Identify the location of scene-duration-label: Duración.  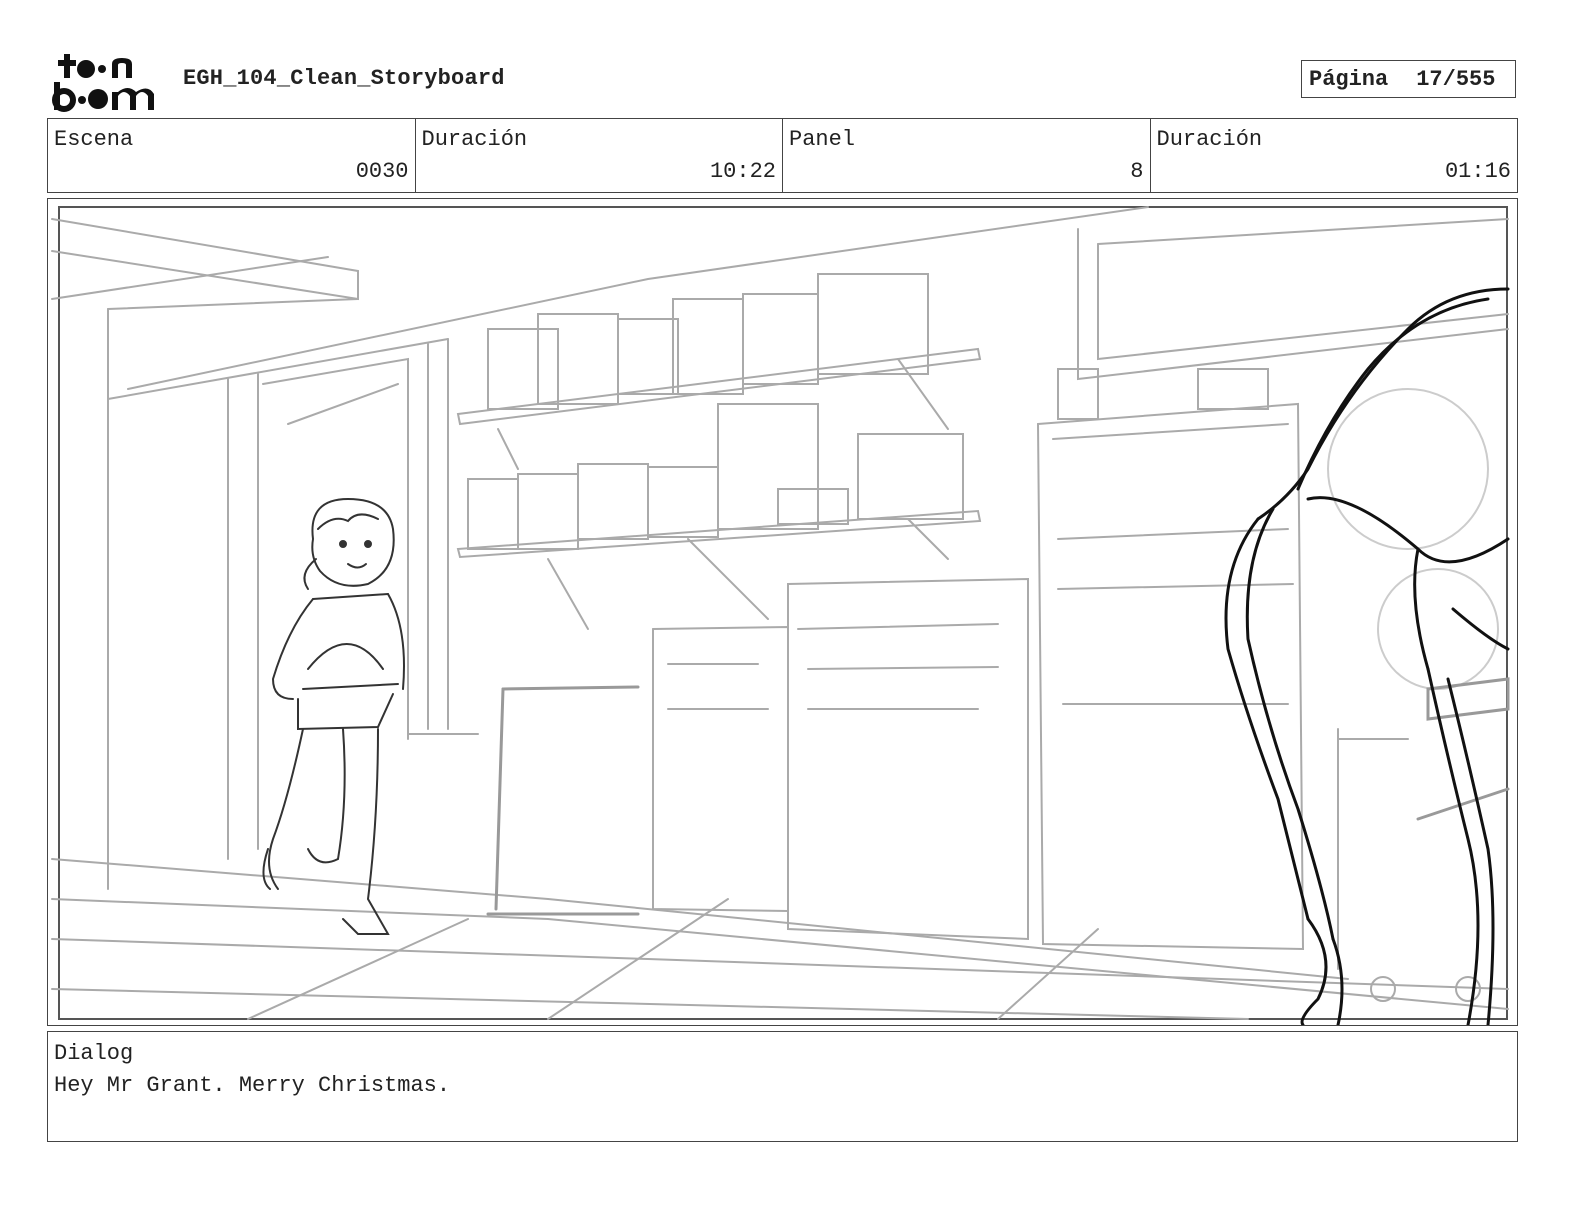
(474, 139).